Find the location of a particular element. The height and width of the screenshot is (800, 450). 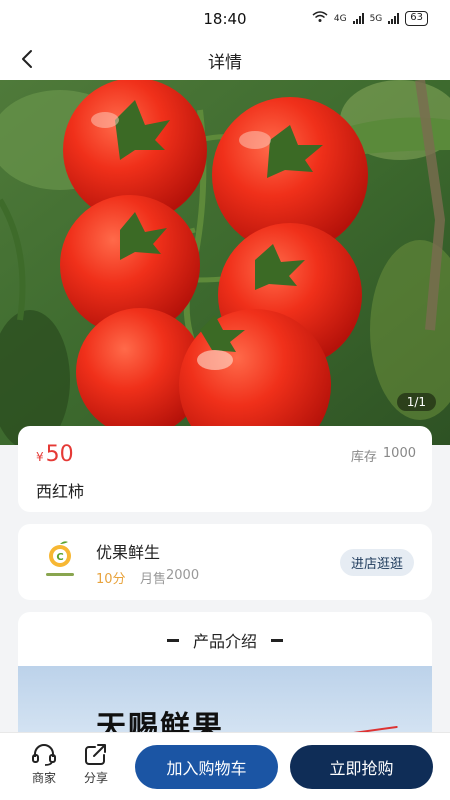

network-4g-label: 4G is located at coordinates (340, 18).